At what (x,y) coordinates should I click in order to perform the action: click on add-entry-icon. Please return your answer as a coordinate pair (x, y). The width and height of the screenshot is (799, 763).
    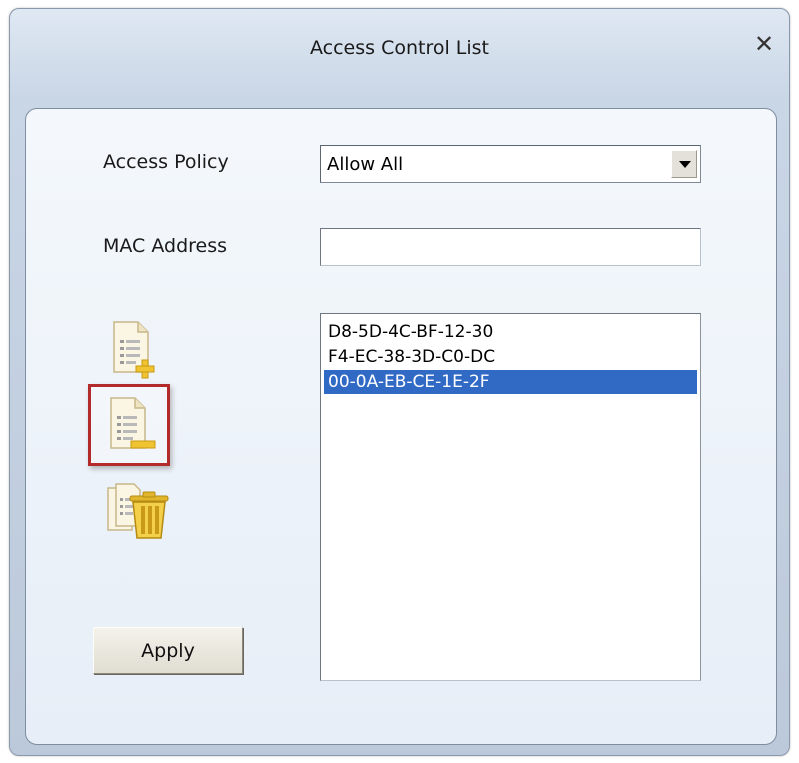
    Looking at the image, I should click on (135, 349).